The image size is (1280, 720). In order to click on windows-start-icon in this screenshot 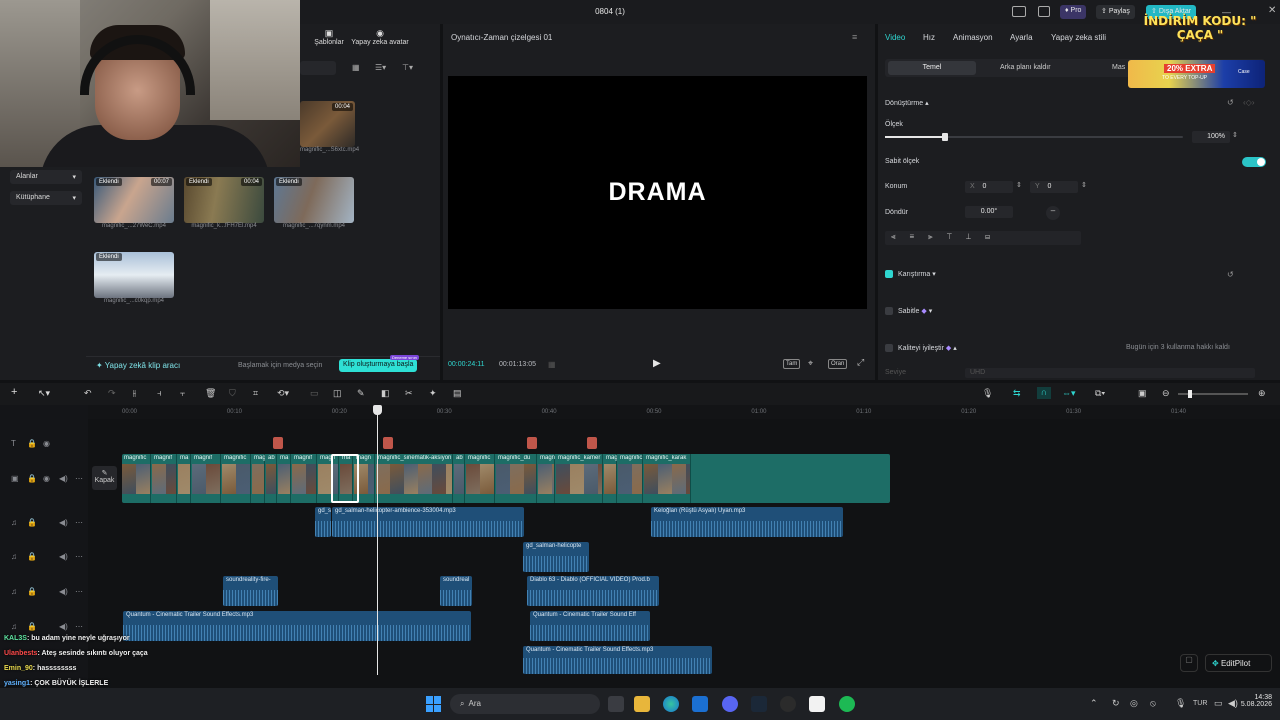, I will do `click(434, 704)`.